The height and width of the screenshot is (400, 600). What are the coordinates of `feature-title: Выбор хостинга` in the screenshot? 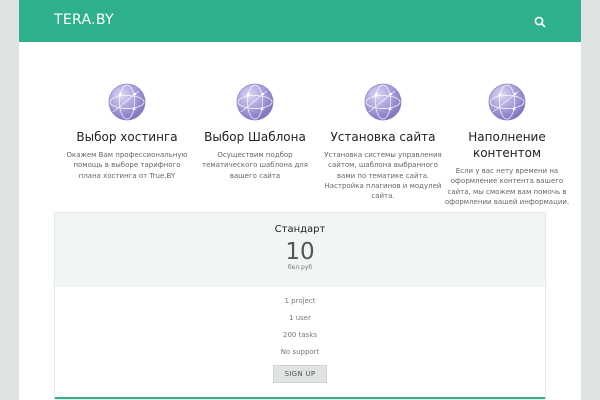 It's located at (127, 137).